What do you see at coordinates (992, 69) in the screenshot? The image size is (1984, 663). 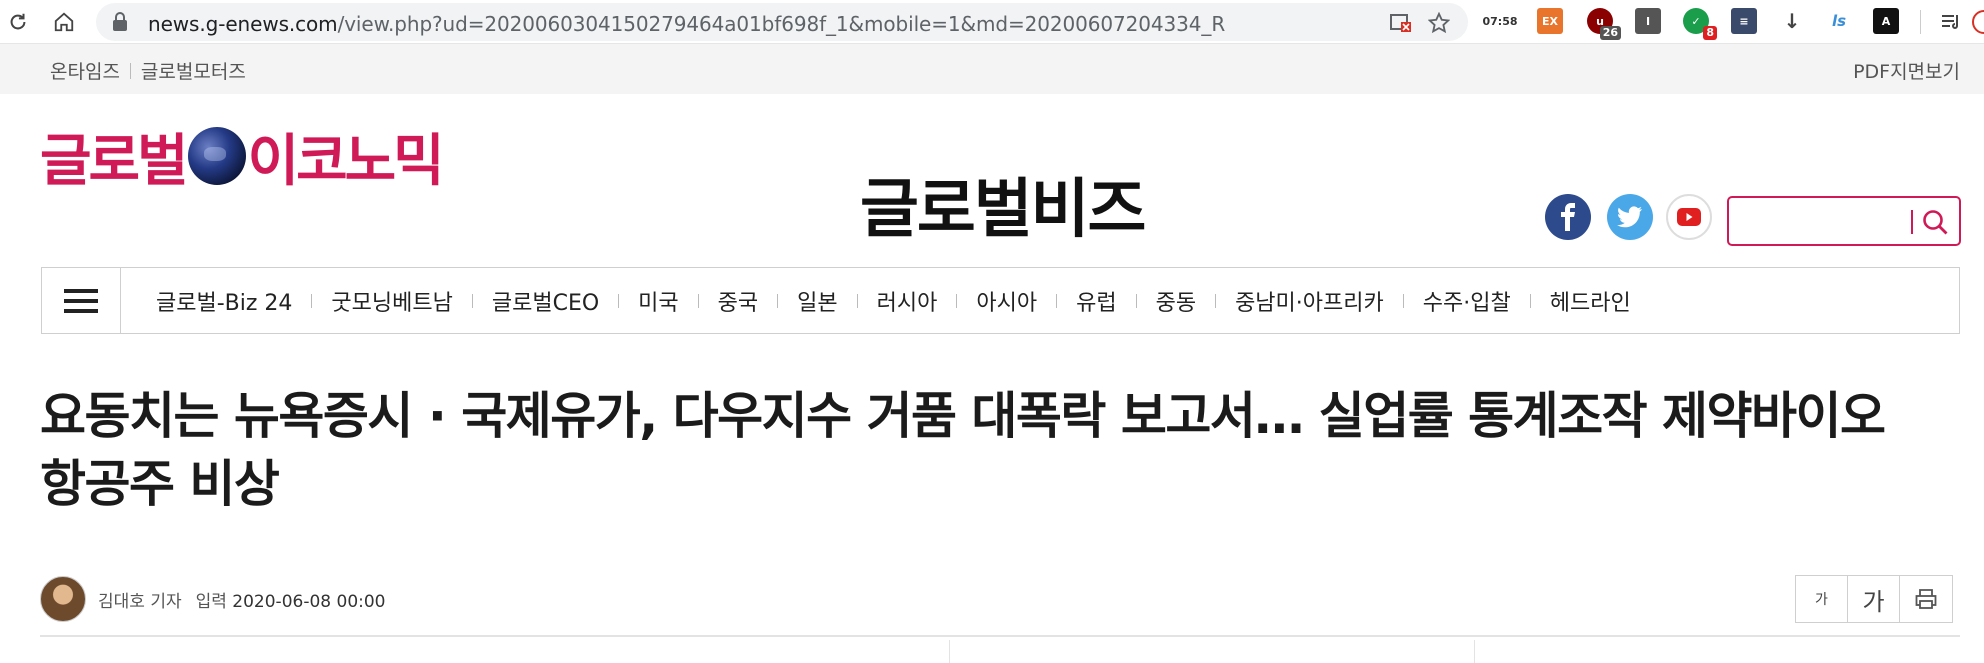 I see `utility-bar: 온타임즈 글로벌모터즈 PDF지면보기` at bounding box center [992, 69].